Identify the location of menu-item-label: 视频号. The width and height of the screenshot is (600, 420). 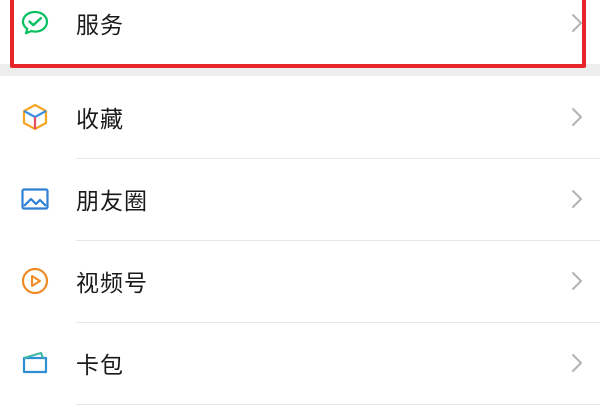
(112, 284).